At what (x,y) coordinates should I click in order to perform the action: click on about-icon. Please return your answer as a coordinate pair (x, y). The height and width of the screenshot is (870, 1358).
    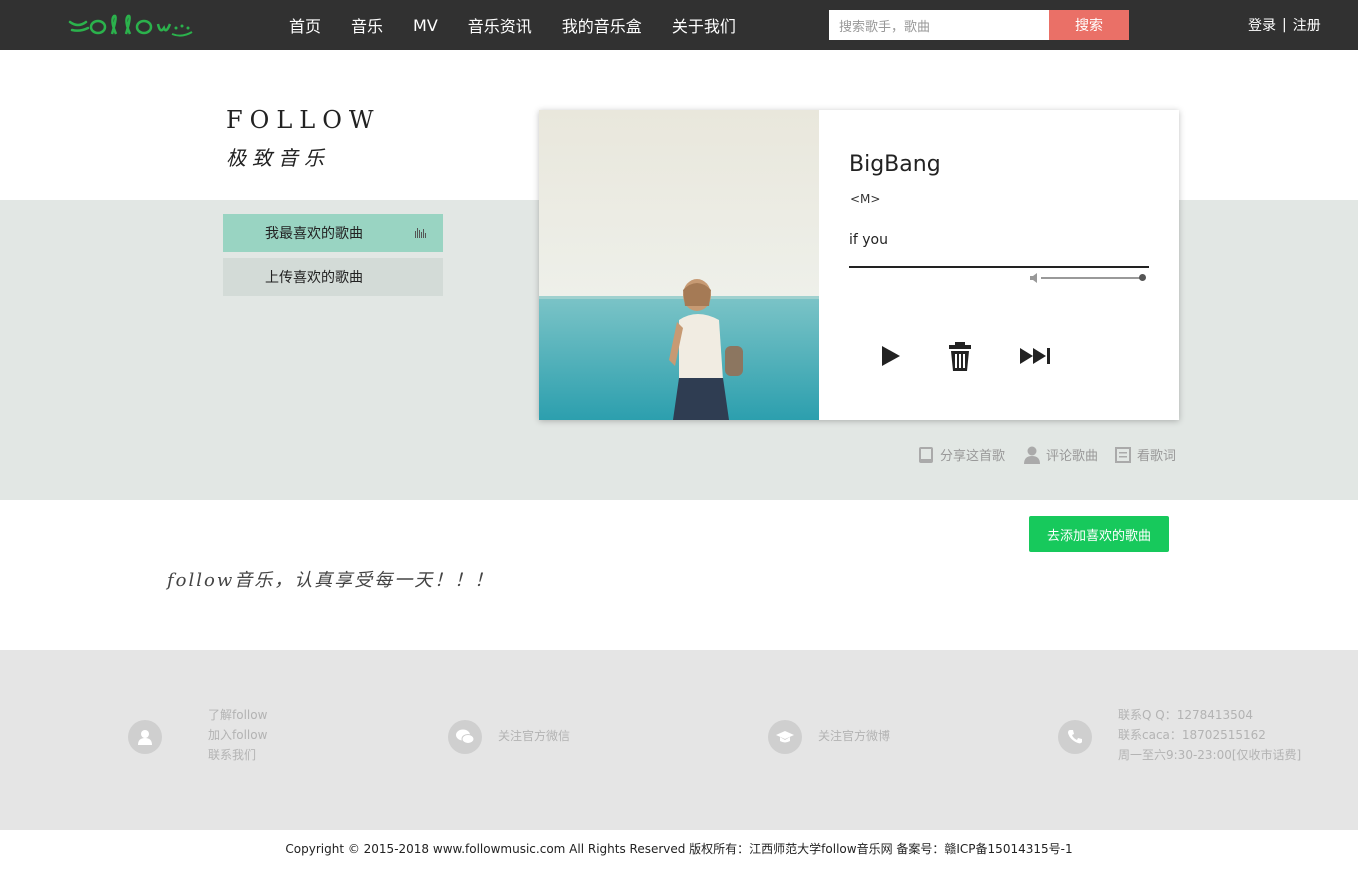
    Looking at the image, I should click on (145, 737).